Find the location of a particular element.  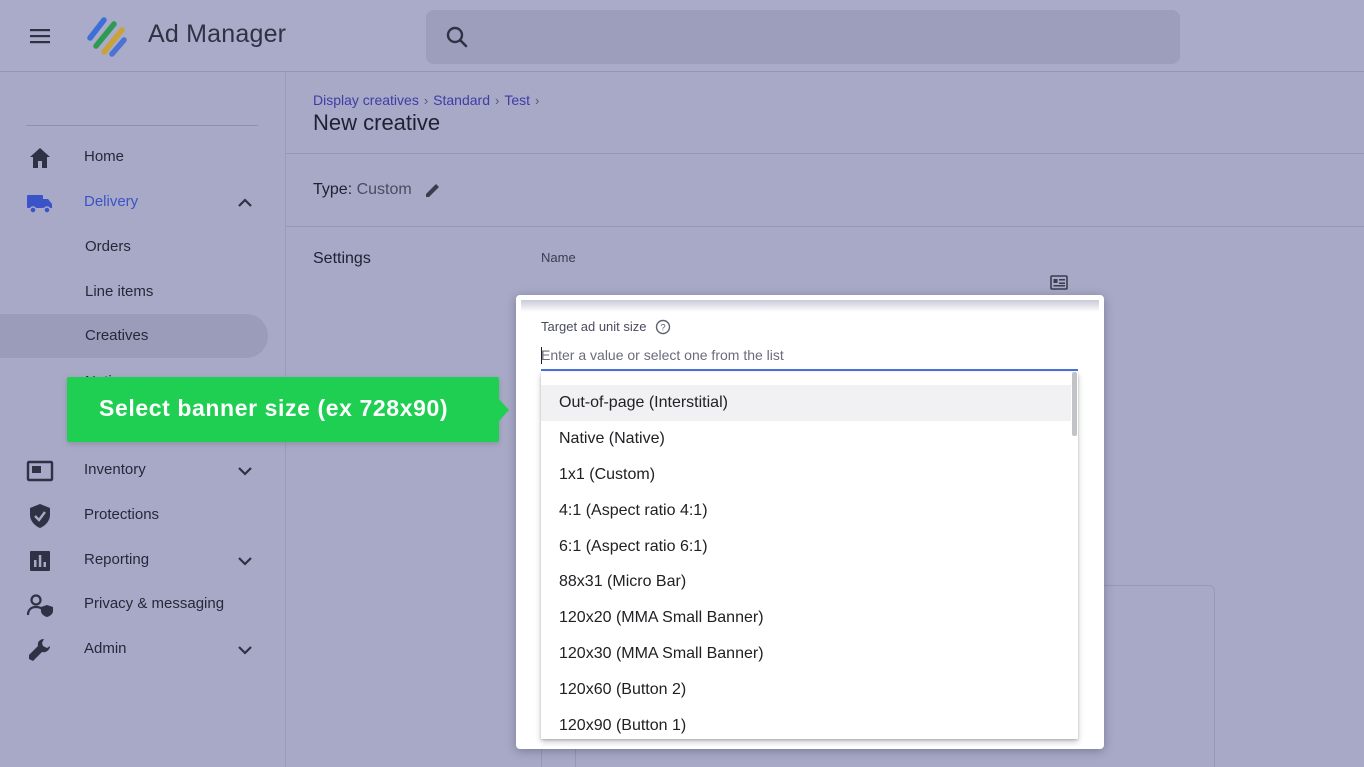

sidebar-item-line-items: Line items is located at coordinates (134, 292).